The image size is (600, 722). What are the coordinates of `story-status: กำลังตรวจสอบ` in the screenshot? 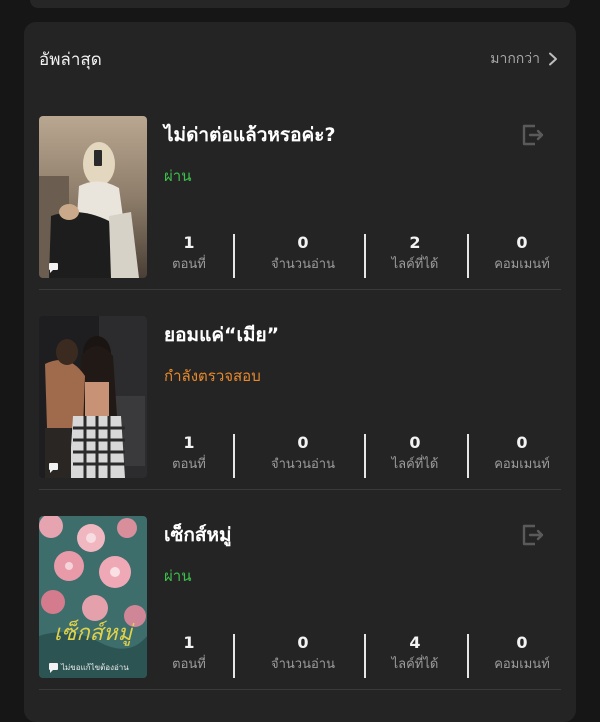 It's located at (212, 376).